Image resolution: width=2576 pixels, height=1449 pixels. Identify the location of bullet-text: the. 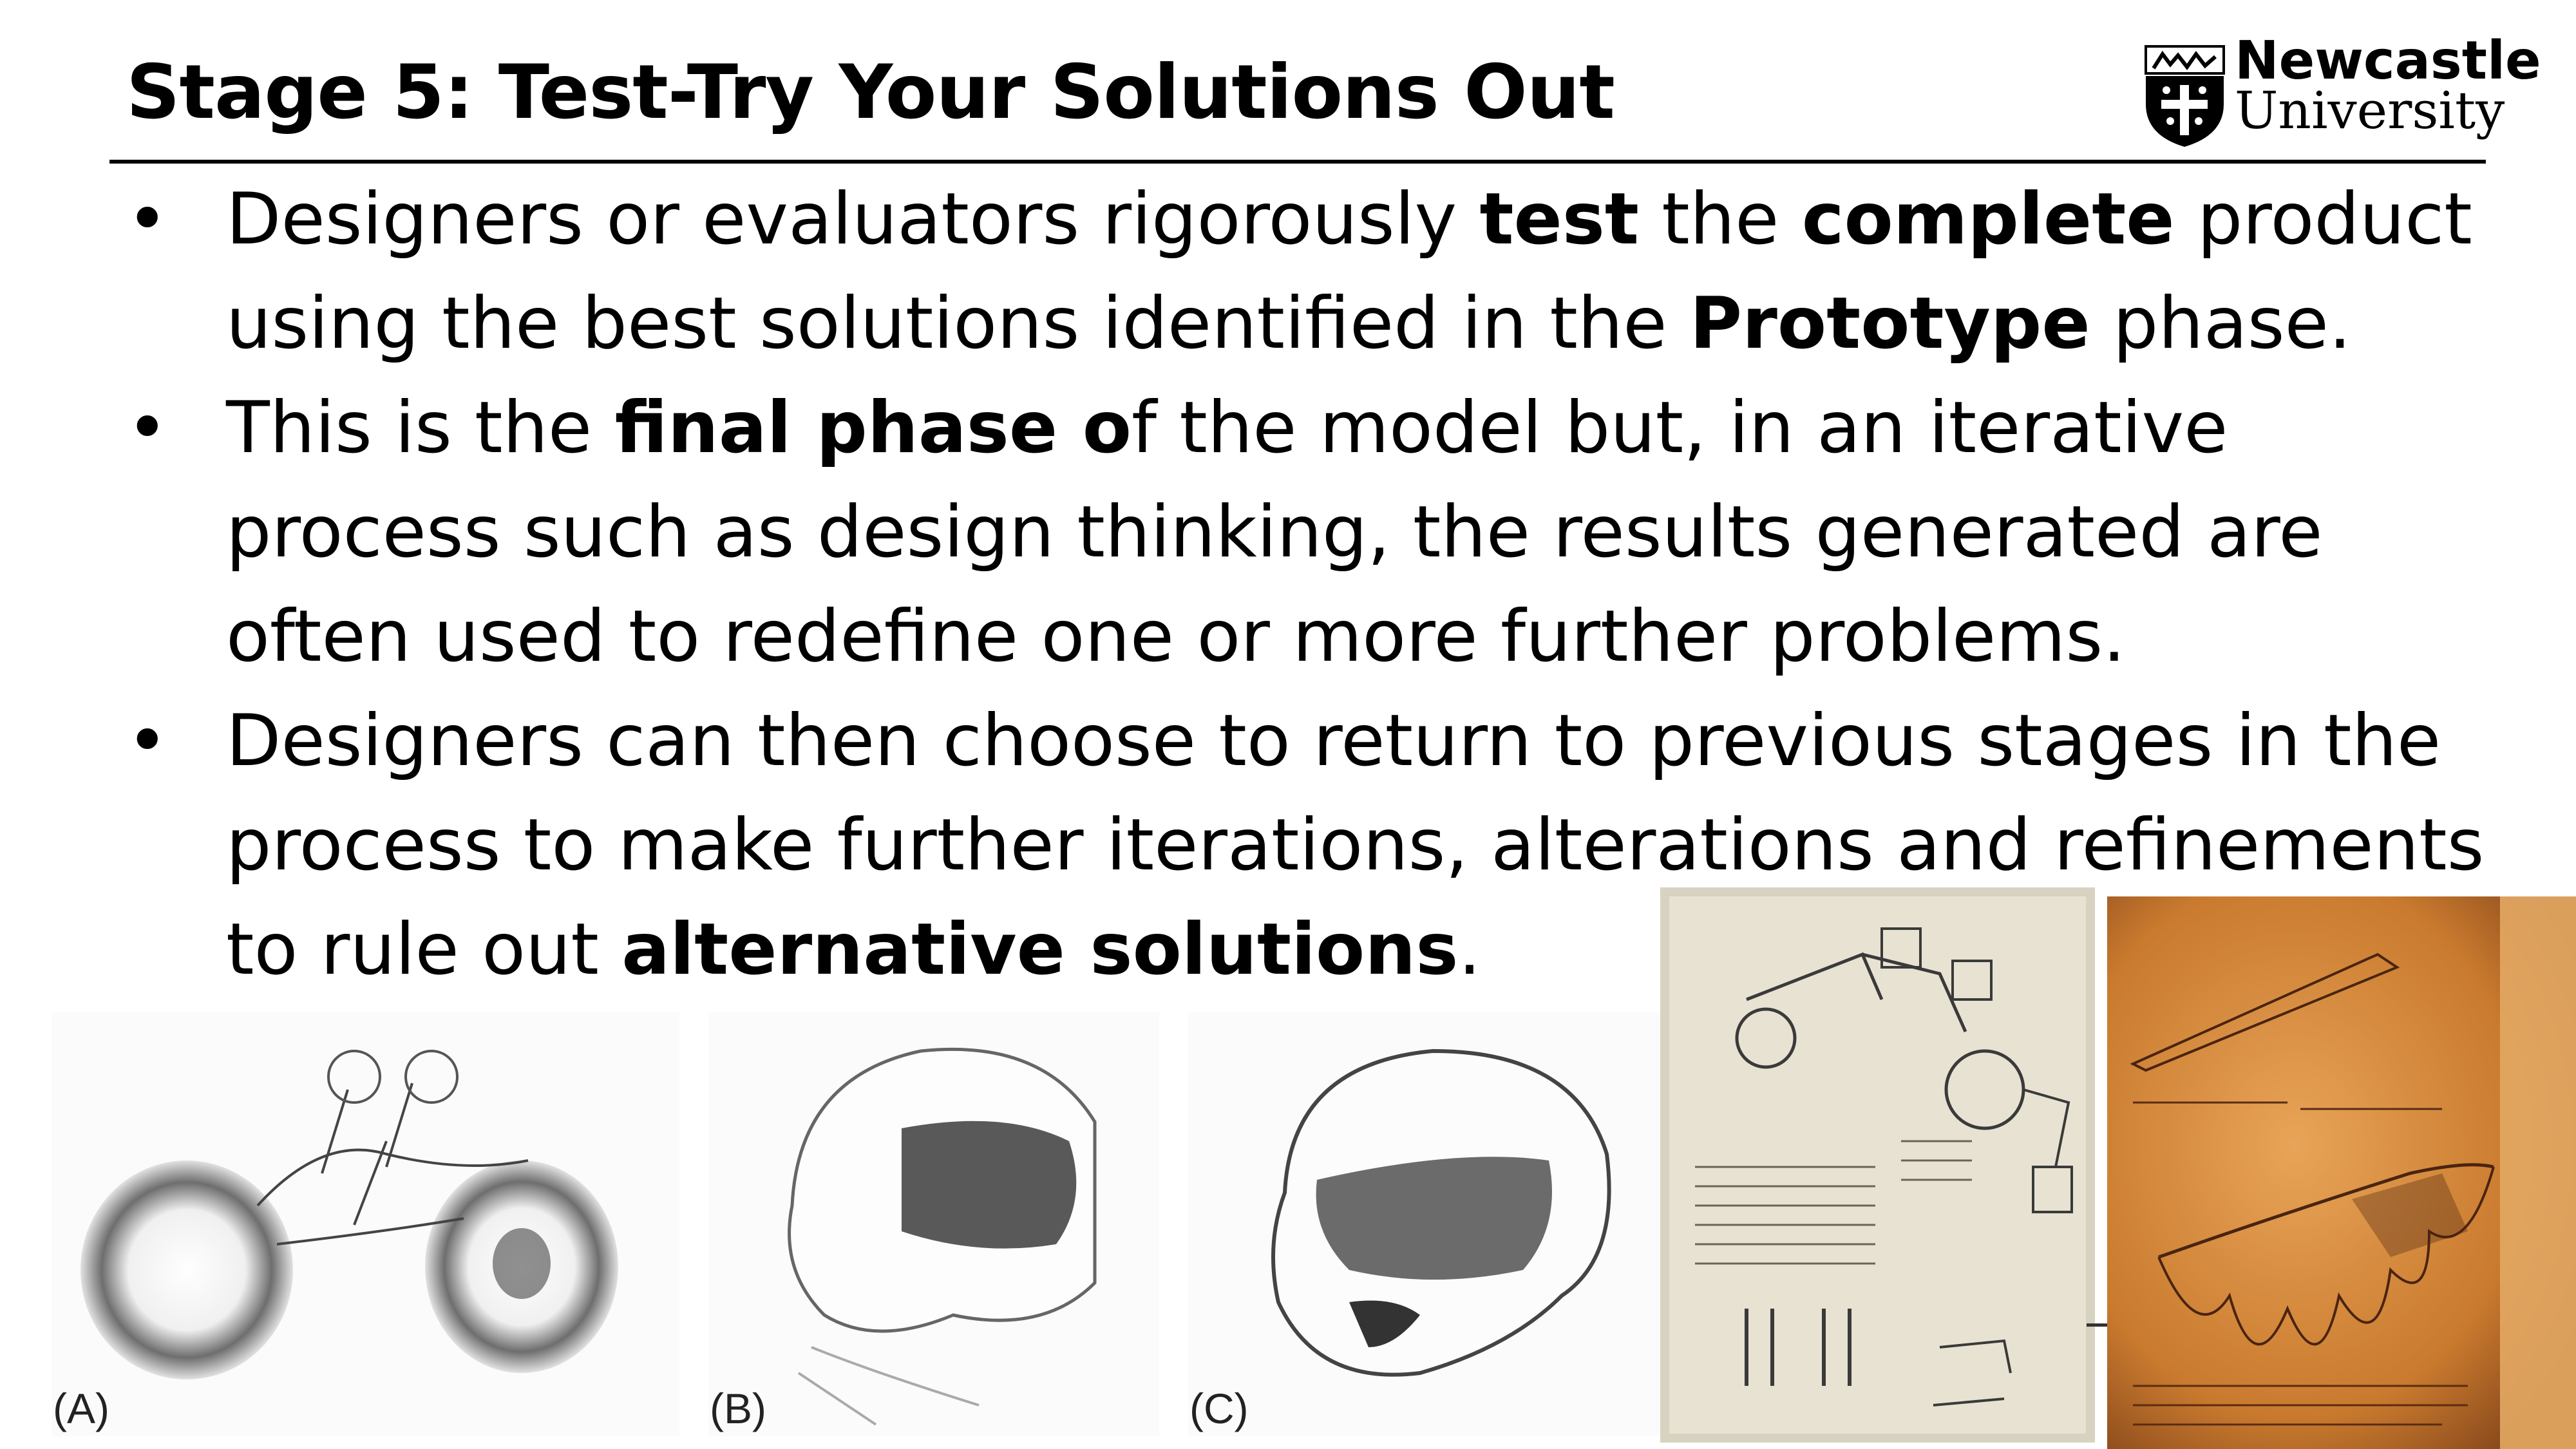
(1720, 219).